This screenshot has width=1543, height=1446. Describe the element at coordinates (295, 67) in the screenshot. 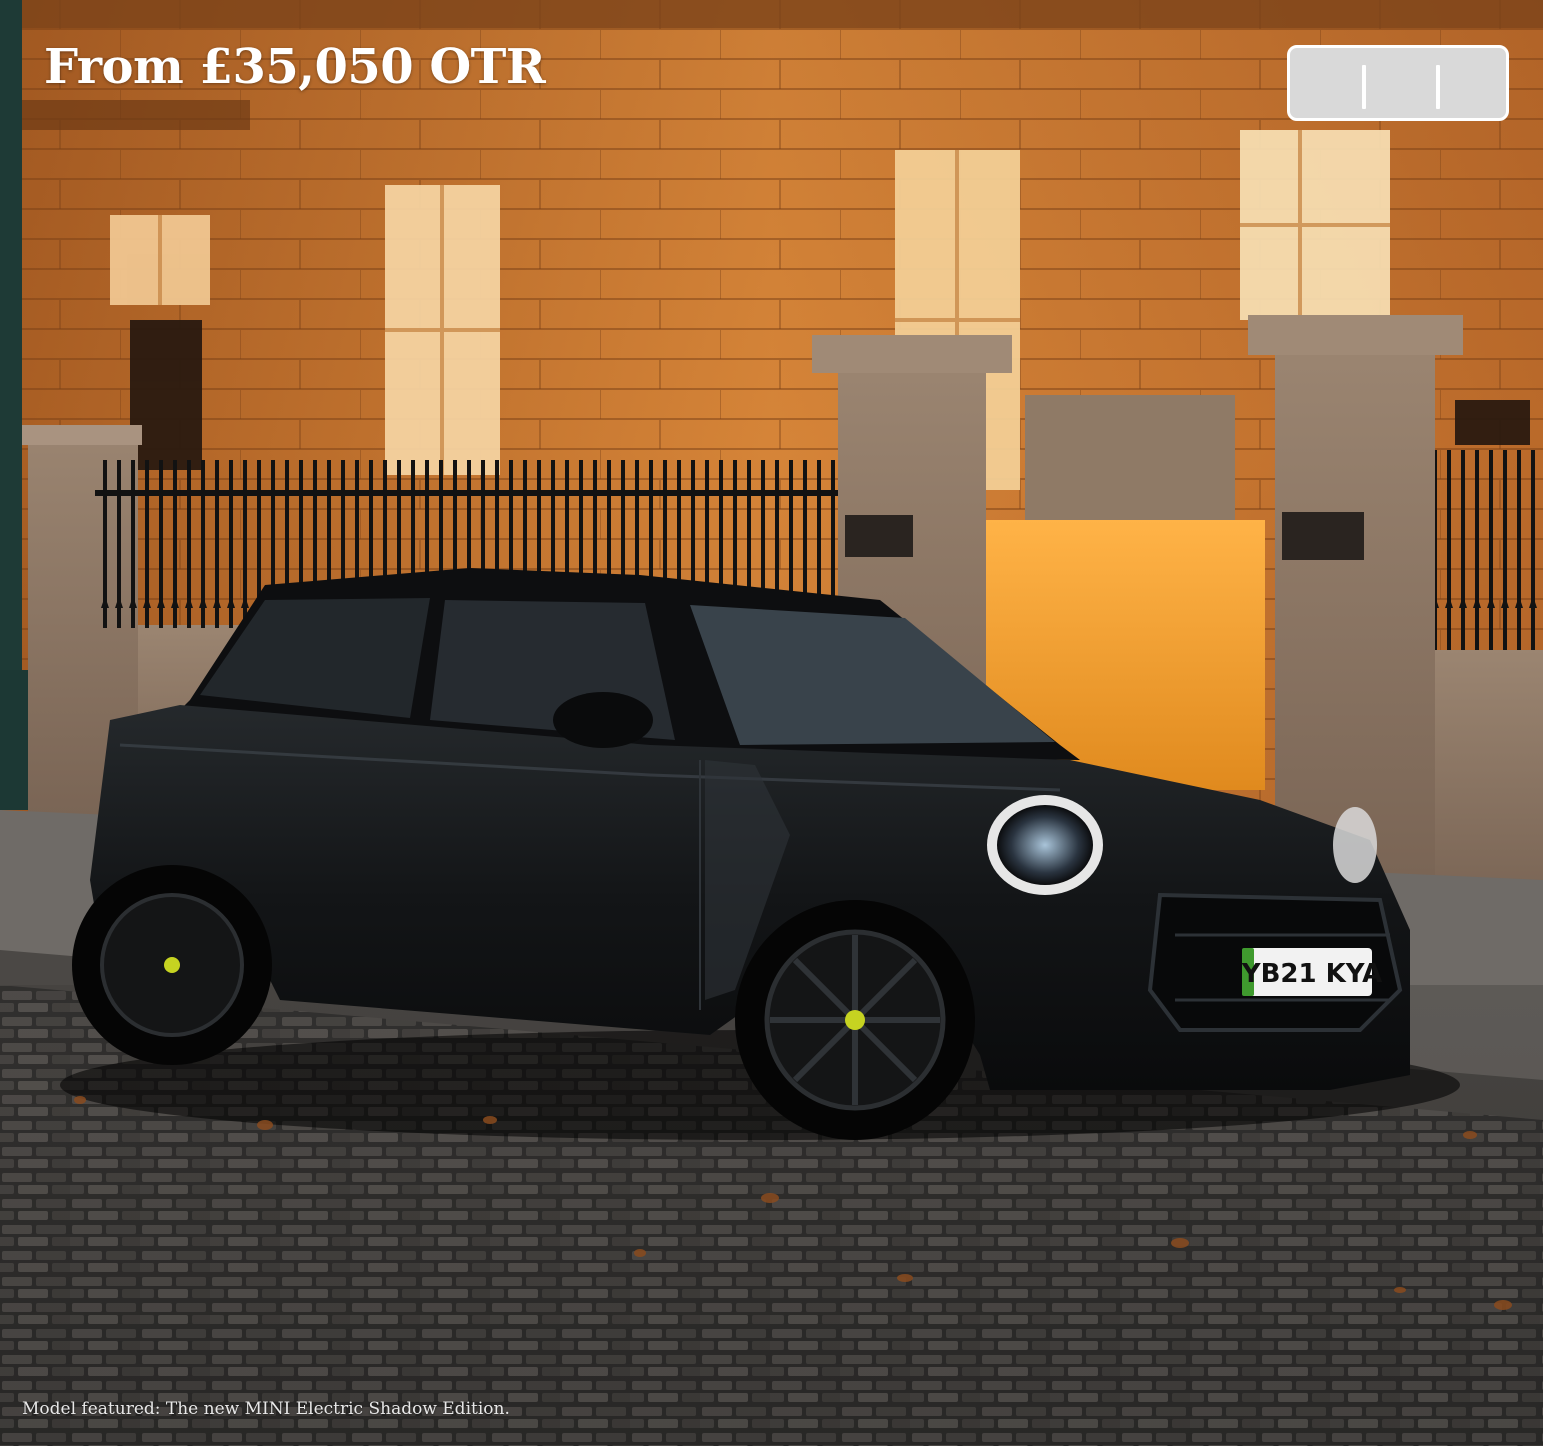

I see `price-heading: From £35,050 OTR` at that location.